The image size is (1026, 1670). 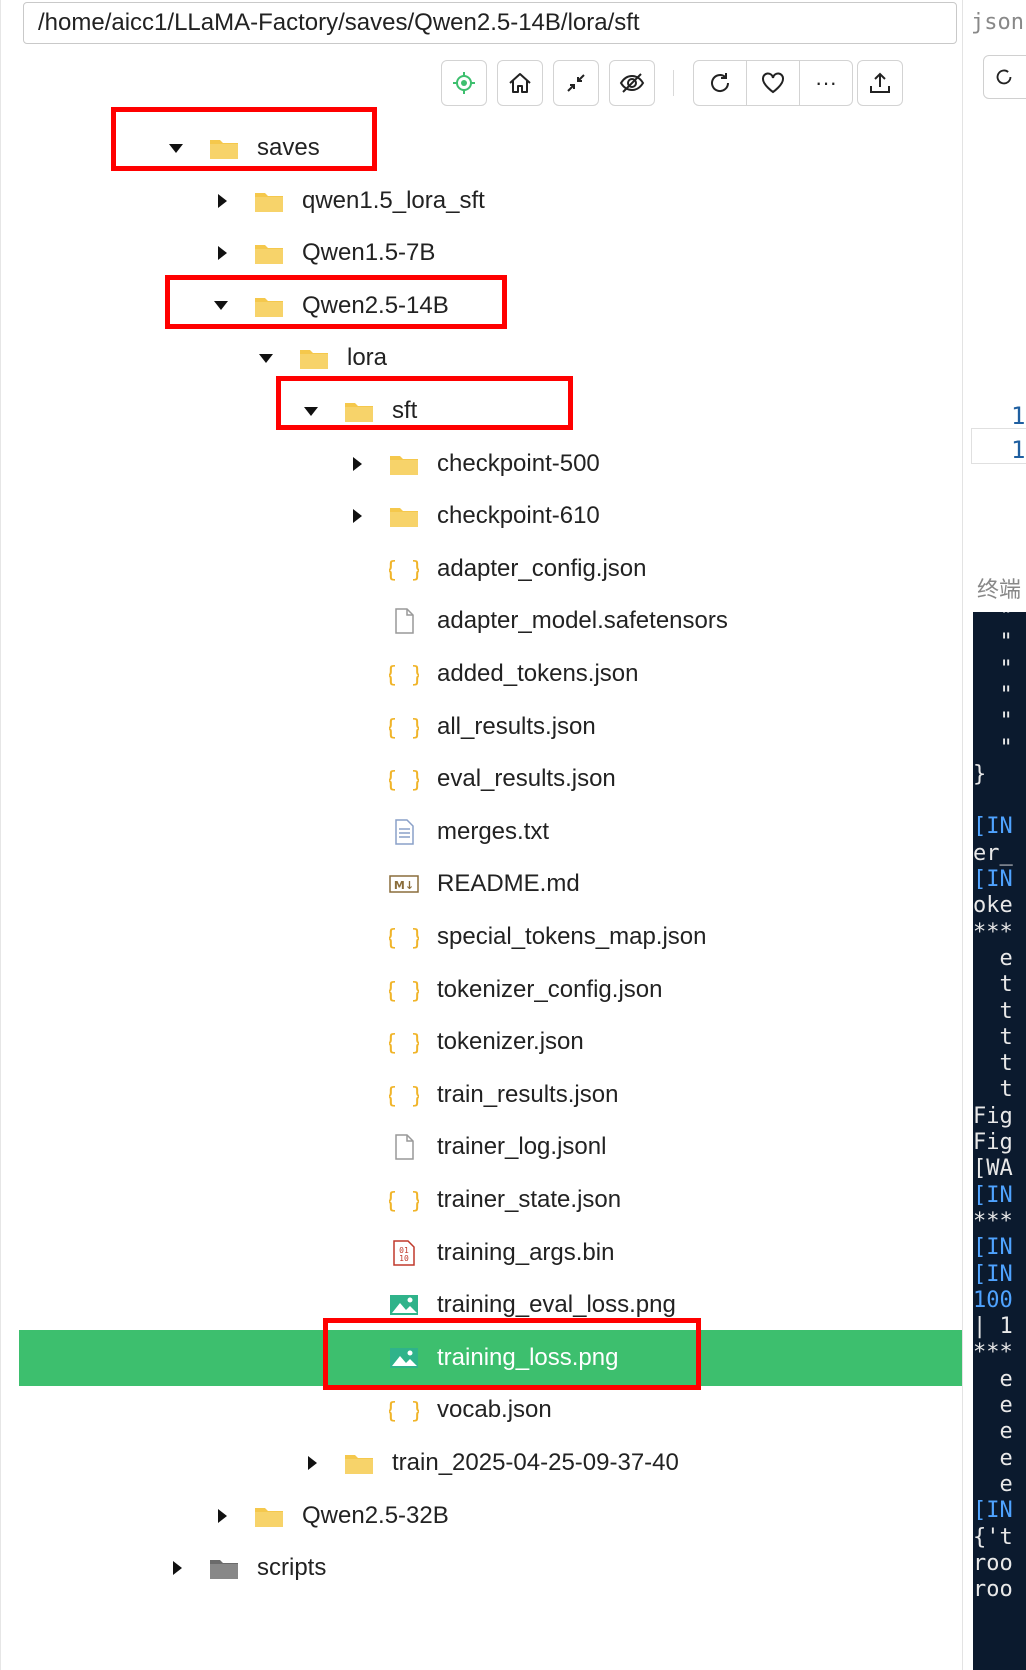 What do you see at coordinates (491, 306) in the screenshot?
I see `folder-row-qwen2-5-14b: Qwen2.5-14B` at bounding box center [491, 306].